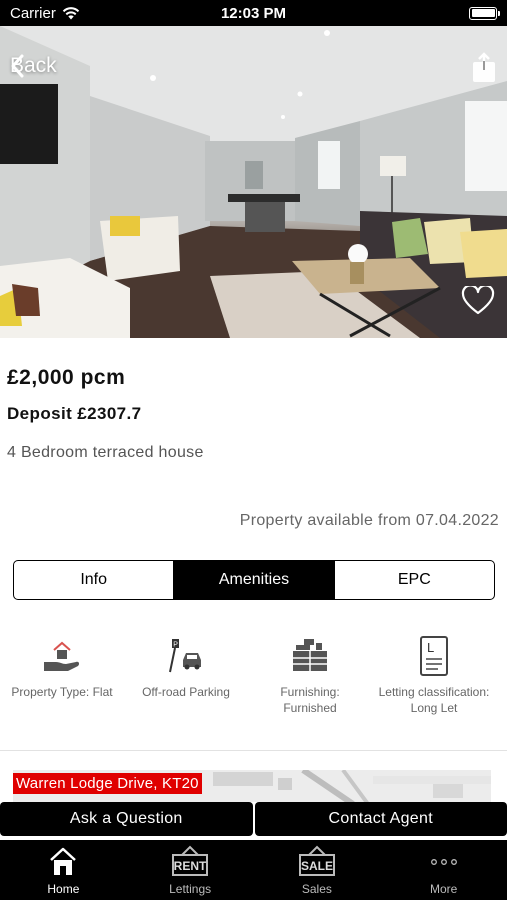  Describe the element at coordinates (66, 377) in the screenshot. I see `price: £2,000 pcm` at that location.